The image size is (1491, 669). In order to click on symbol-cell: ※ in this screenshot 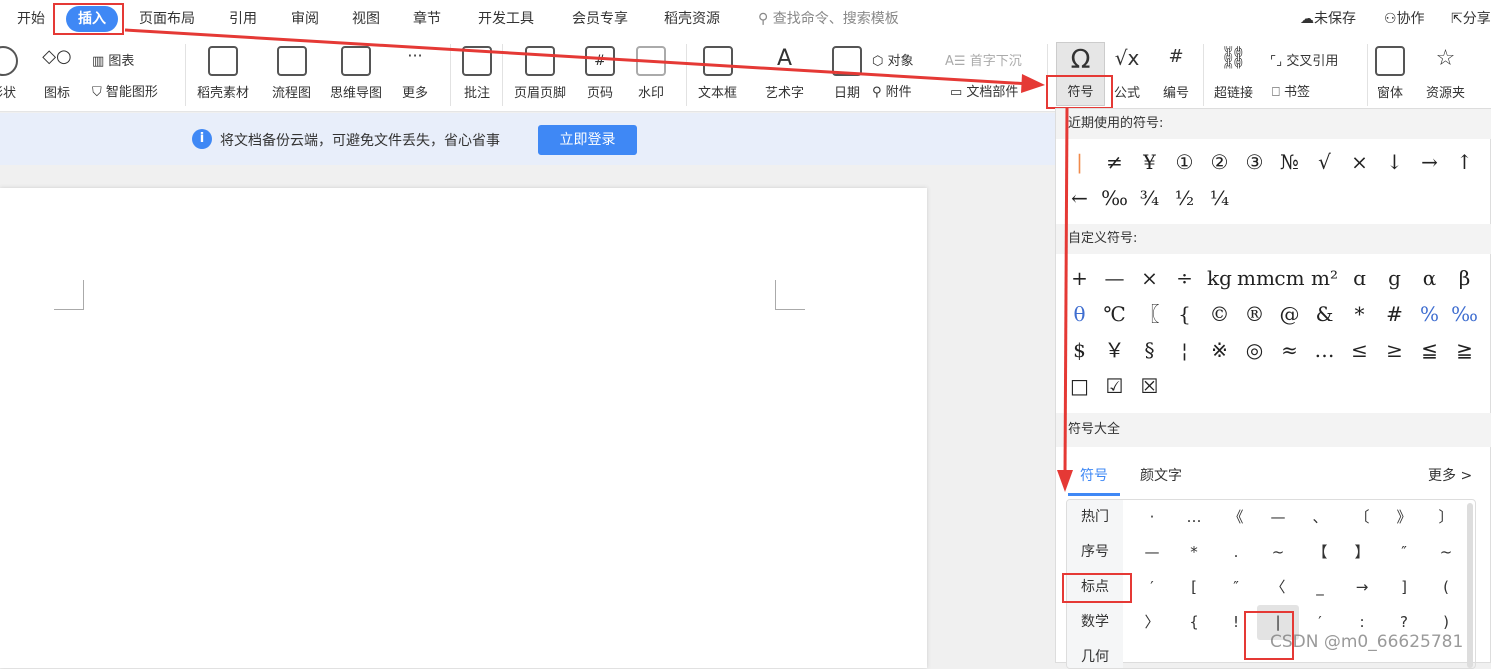, I will do `click(1219, 350)`.